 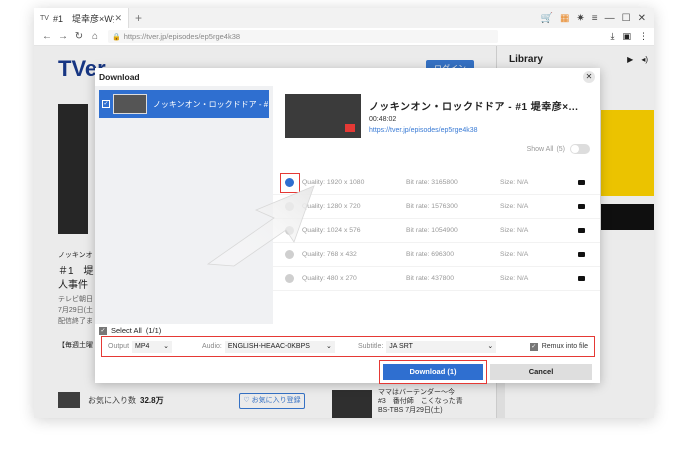 I want to click on download-icon: ⤓, so click(x=613, y=36).